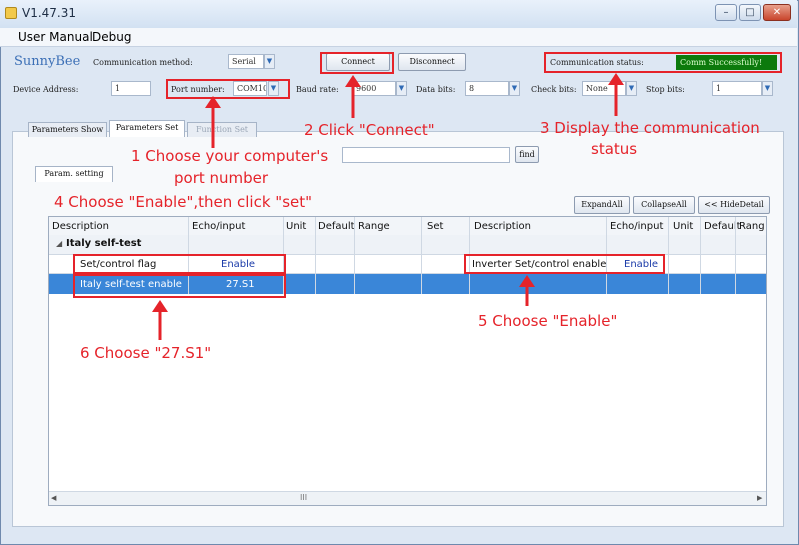  Describe the element at coordinates (230, 156) in the screenshot. I see `annotation-step1-line1: 1 Choose your computer's` at that location.